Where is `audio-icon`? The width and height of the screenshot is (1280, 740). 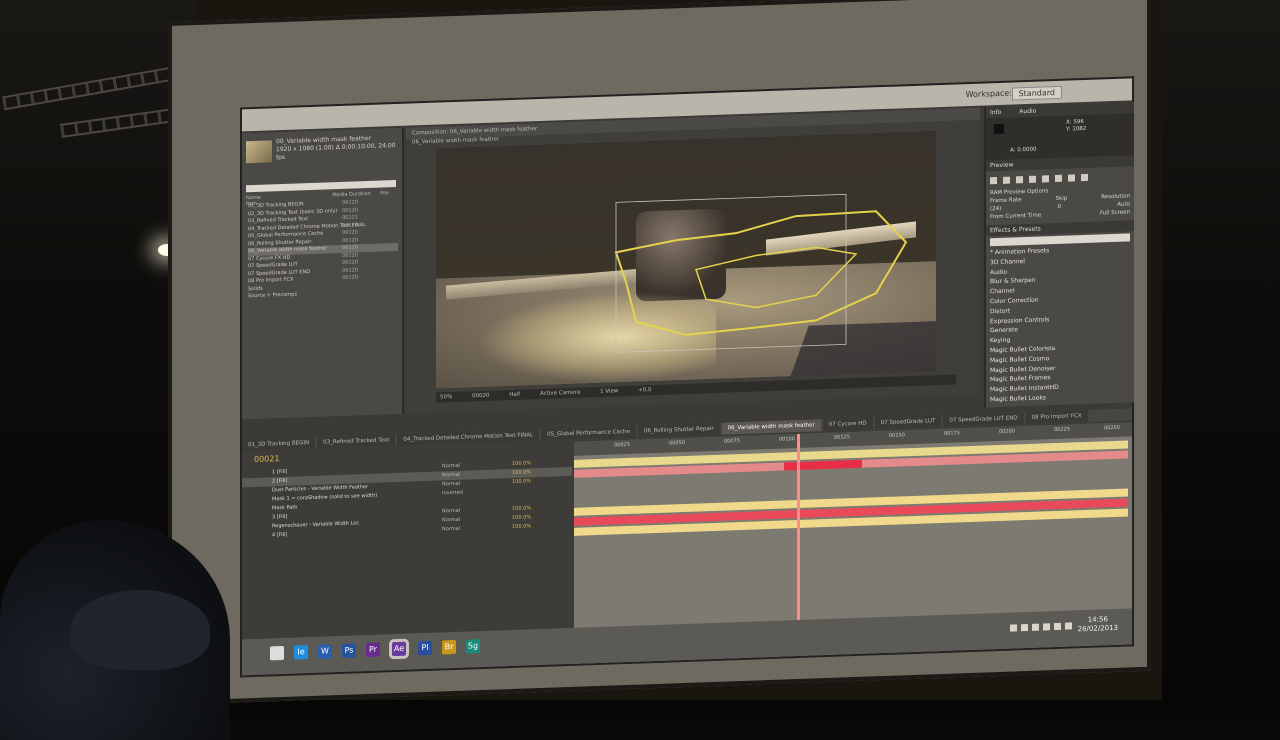
audio-icon is located at coordinates (1058, 178).